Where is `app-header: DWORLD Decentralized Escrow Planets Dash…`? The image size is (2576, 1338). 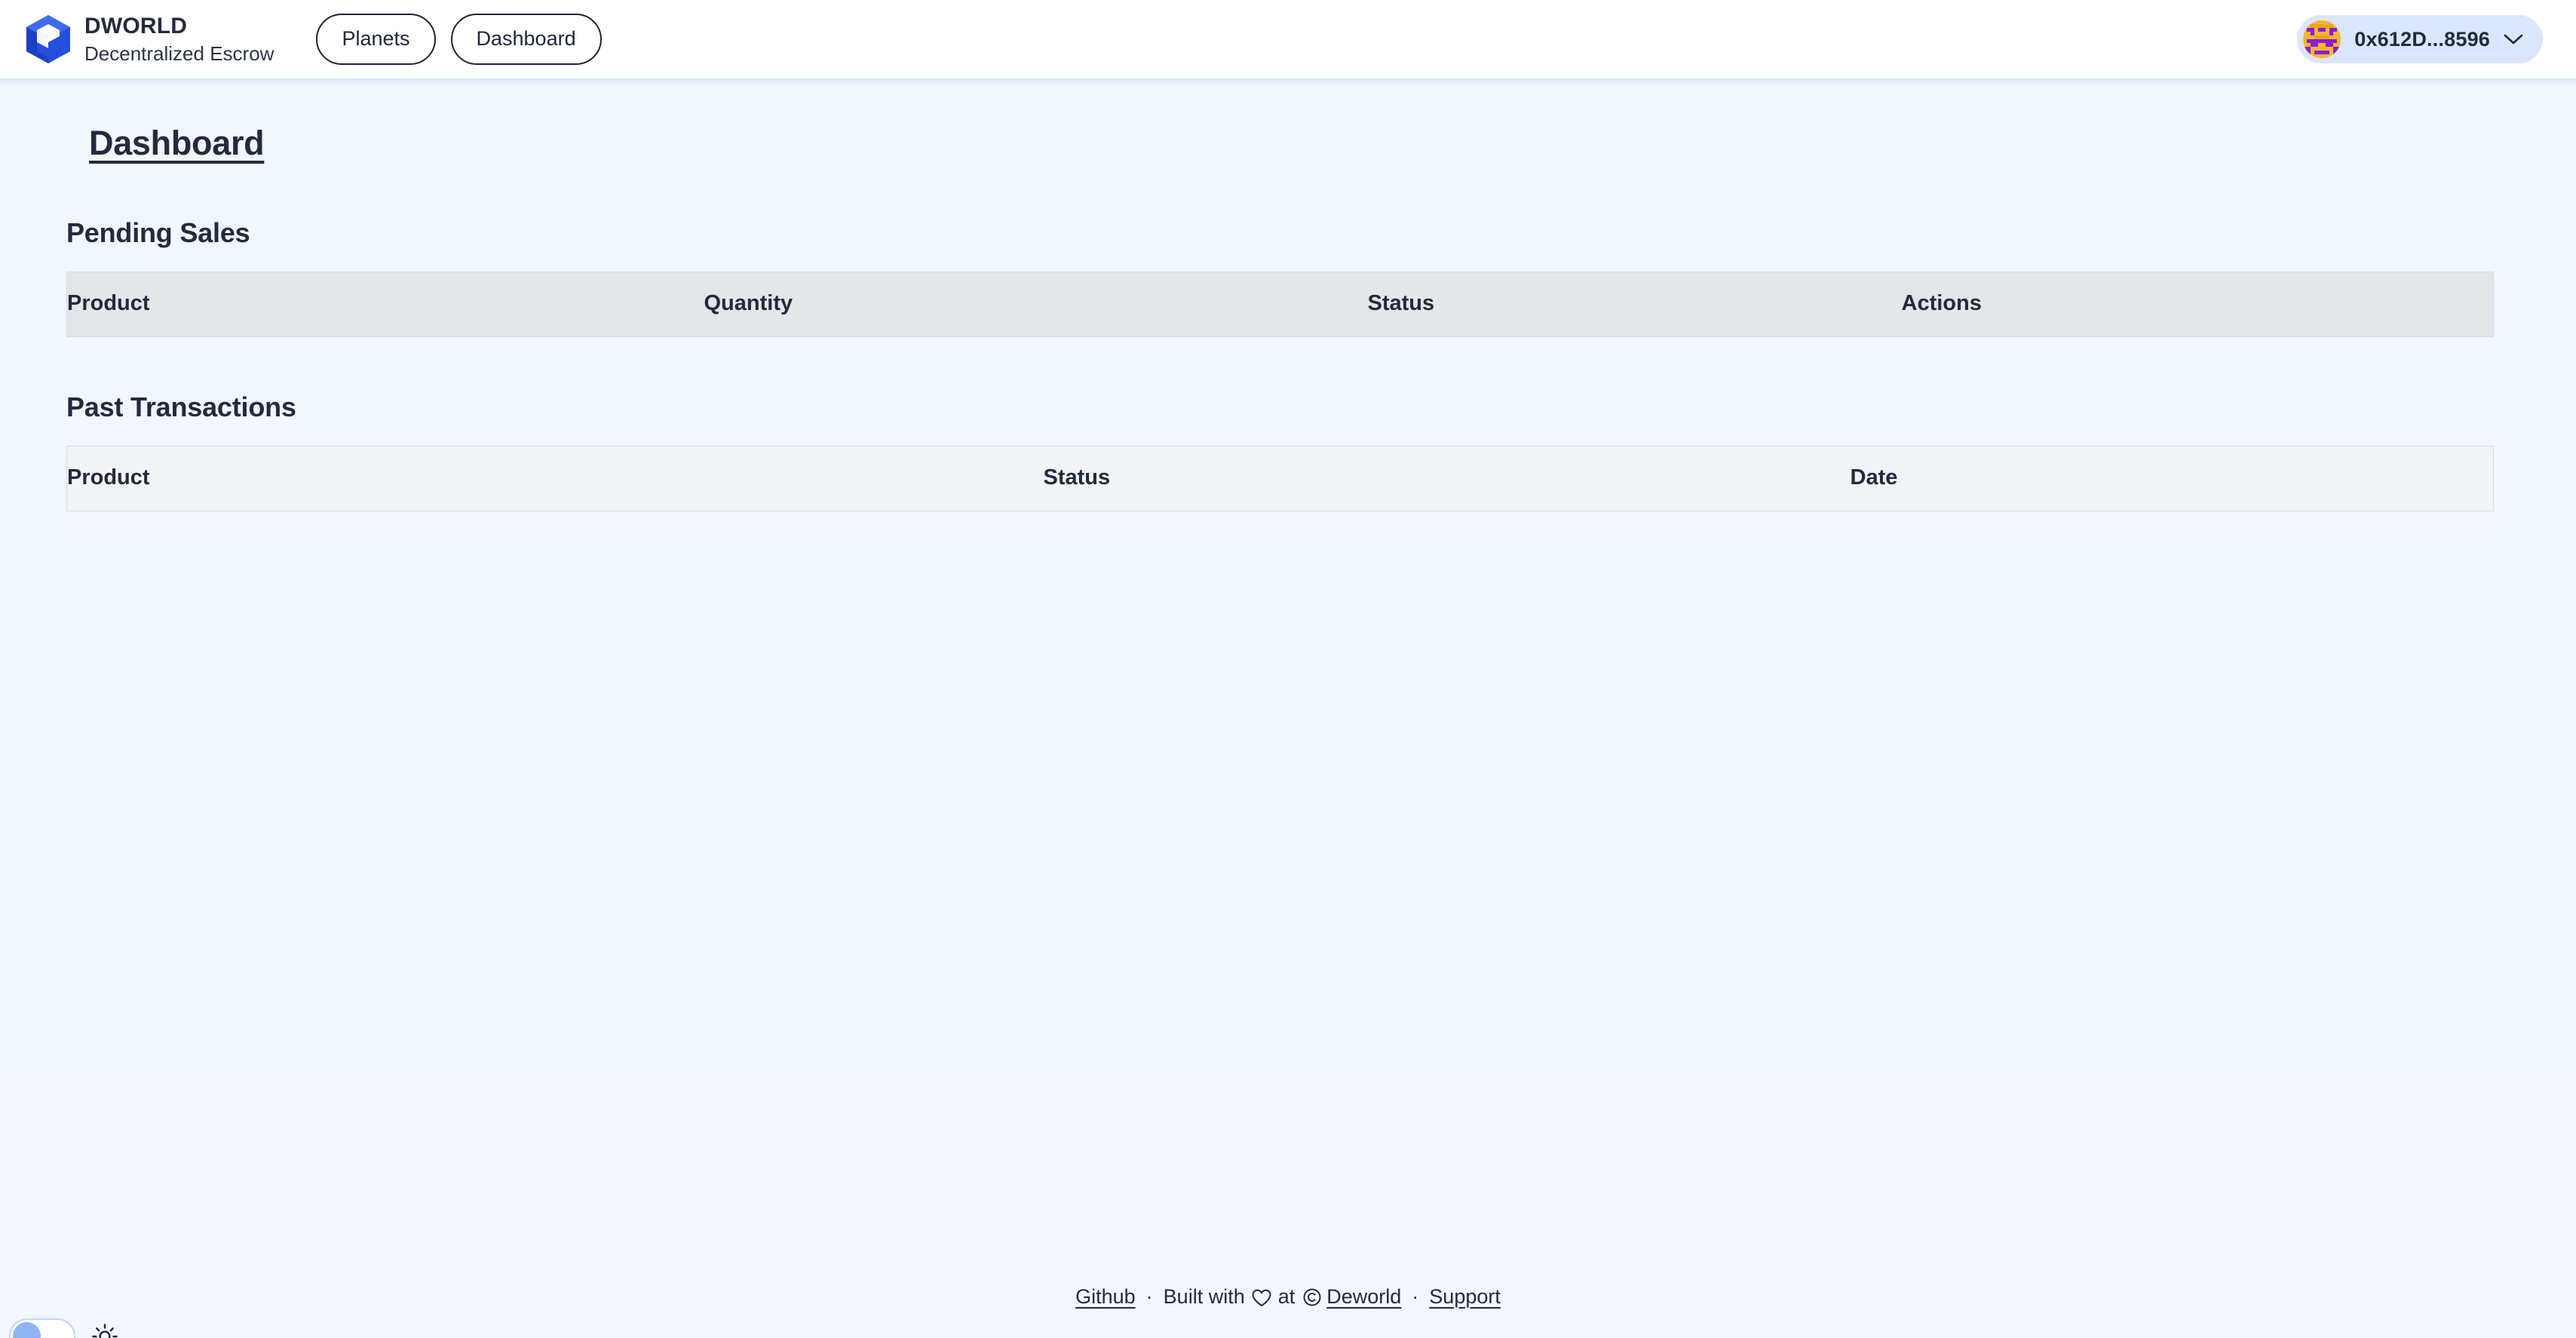 app-header: DWORLD Decentralized Escrow Planets Dash… is located at coordinates (1288, 43).